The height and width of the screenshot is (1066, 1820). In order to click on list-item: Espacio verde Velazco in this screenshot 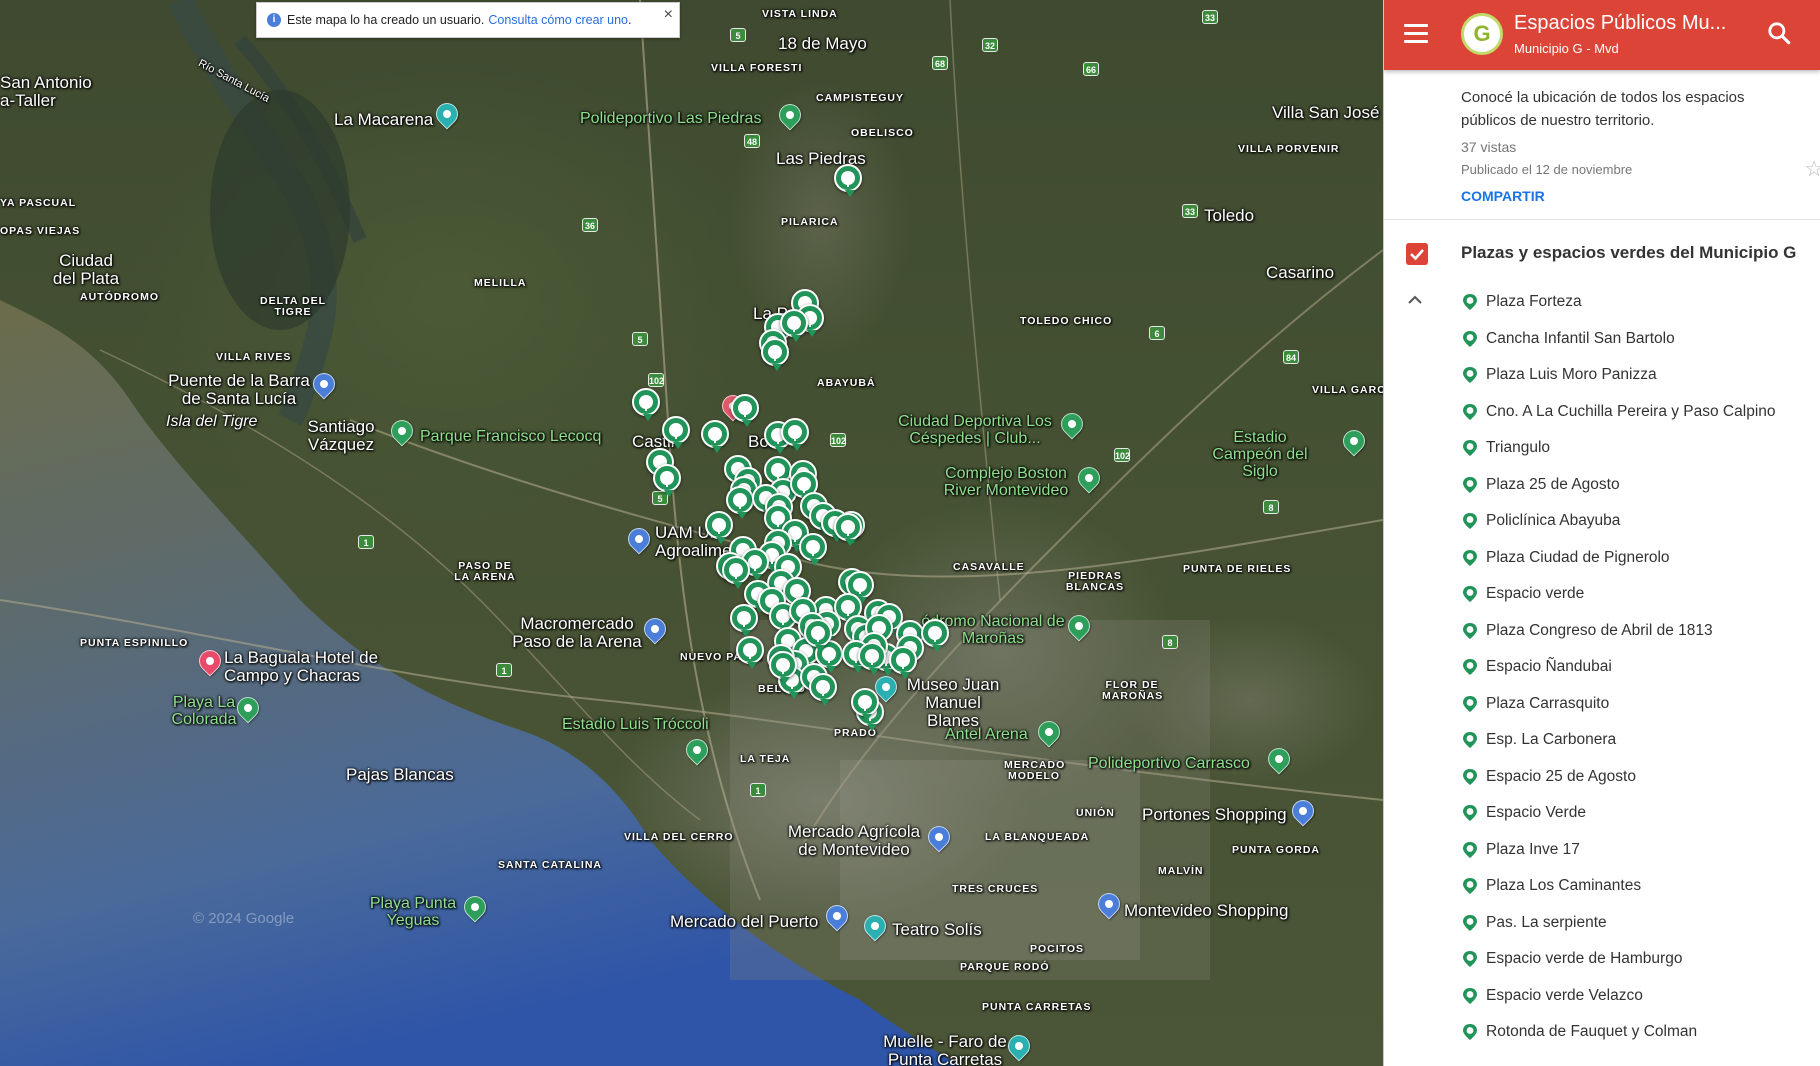, I will do `click(1636, 996)`.